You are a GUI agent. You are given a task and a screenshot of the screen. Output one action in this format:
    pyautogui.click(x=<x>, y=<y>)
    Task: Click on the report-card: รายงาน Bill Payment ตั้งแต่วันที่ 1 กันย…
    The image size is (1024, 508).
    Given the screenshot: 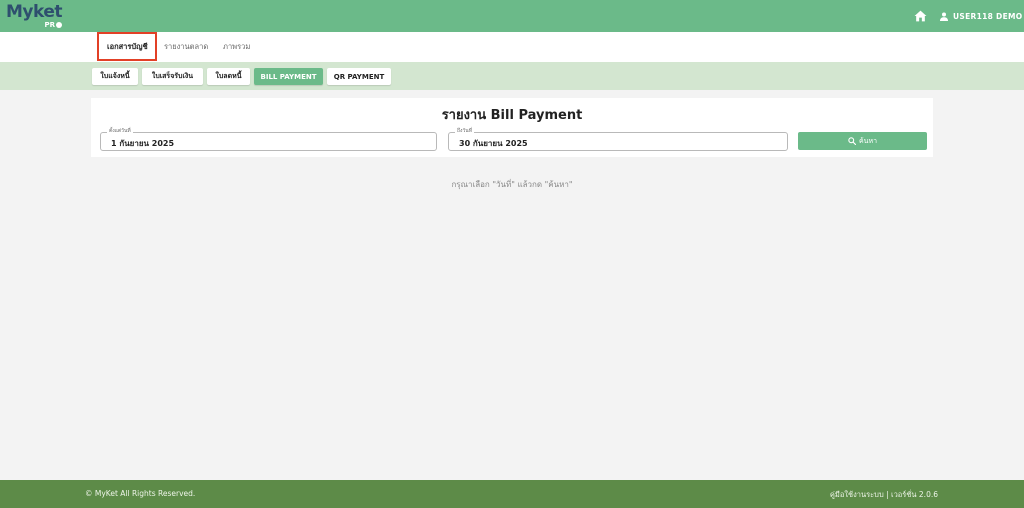 What is the action you would take?
    pyautogui.click(x=512, y=127)
    